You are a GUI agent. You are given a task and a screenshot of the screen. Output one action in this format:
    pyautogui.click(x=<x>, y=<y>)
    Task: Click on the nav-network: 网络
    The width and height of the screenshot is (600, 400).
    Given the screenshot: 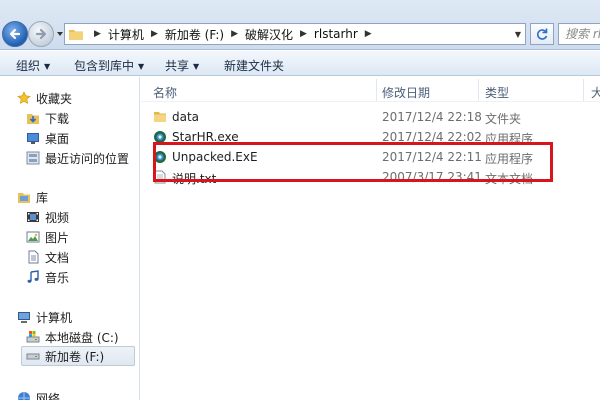 What is the action you would take?
    pyautogui.click(x=38, y=394)
    